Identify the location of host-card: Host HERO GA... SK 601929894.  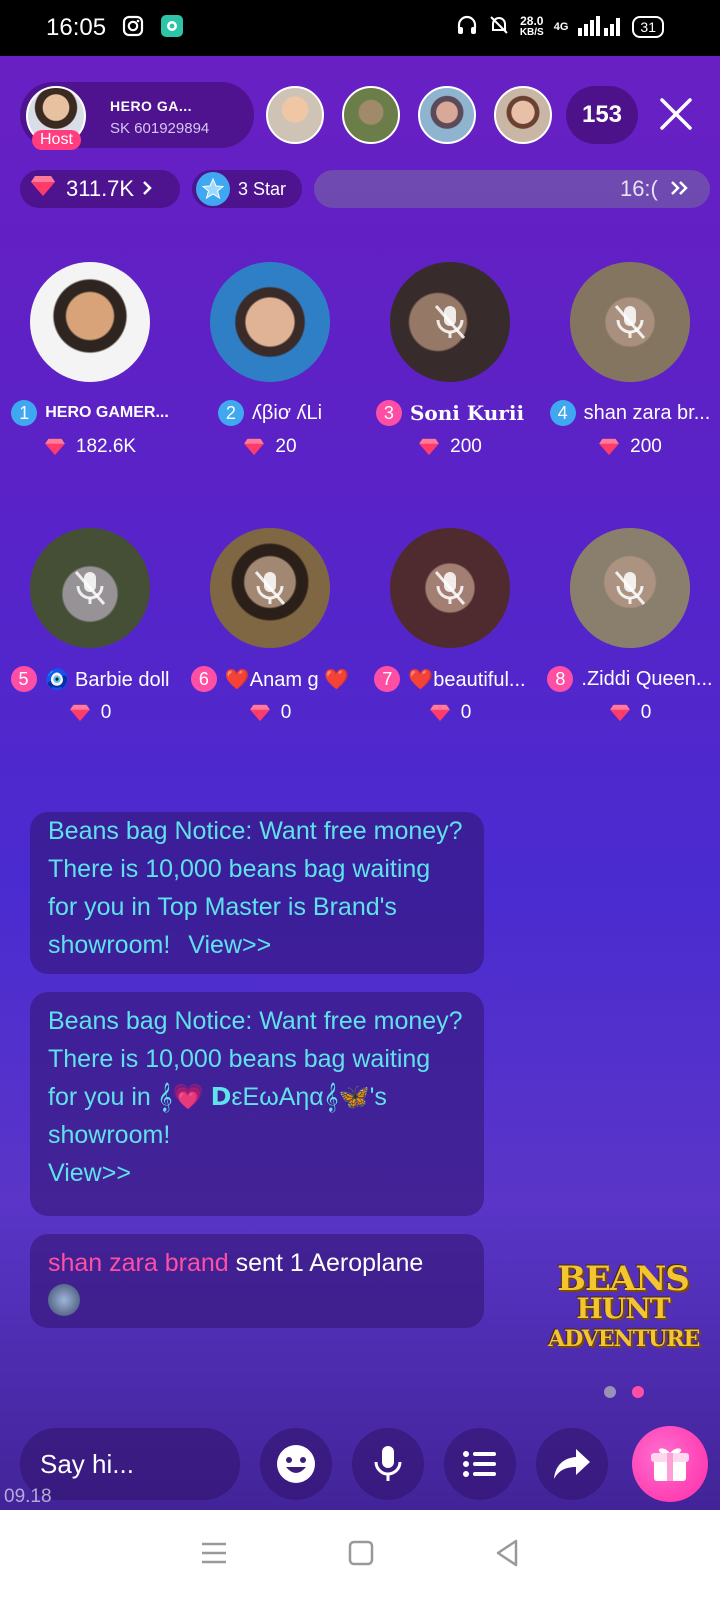
(137, 116).